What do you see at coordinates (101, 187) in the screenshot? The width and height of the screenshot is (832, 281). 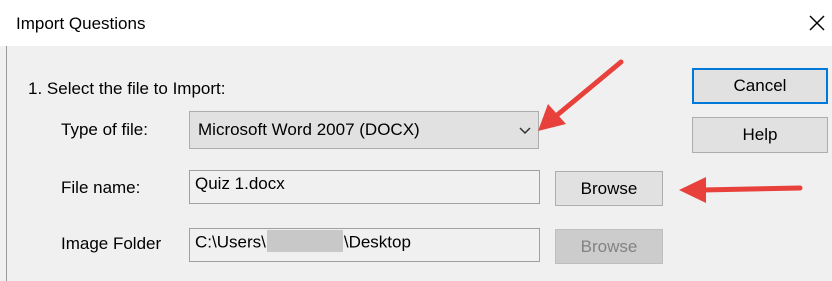 I see `file-name-label: File name:` at bounding box center [101, 187].